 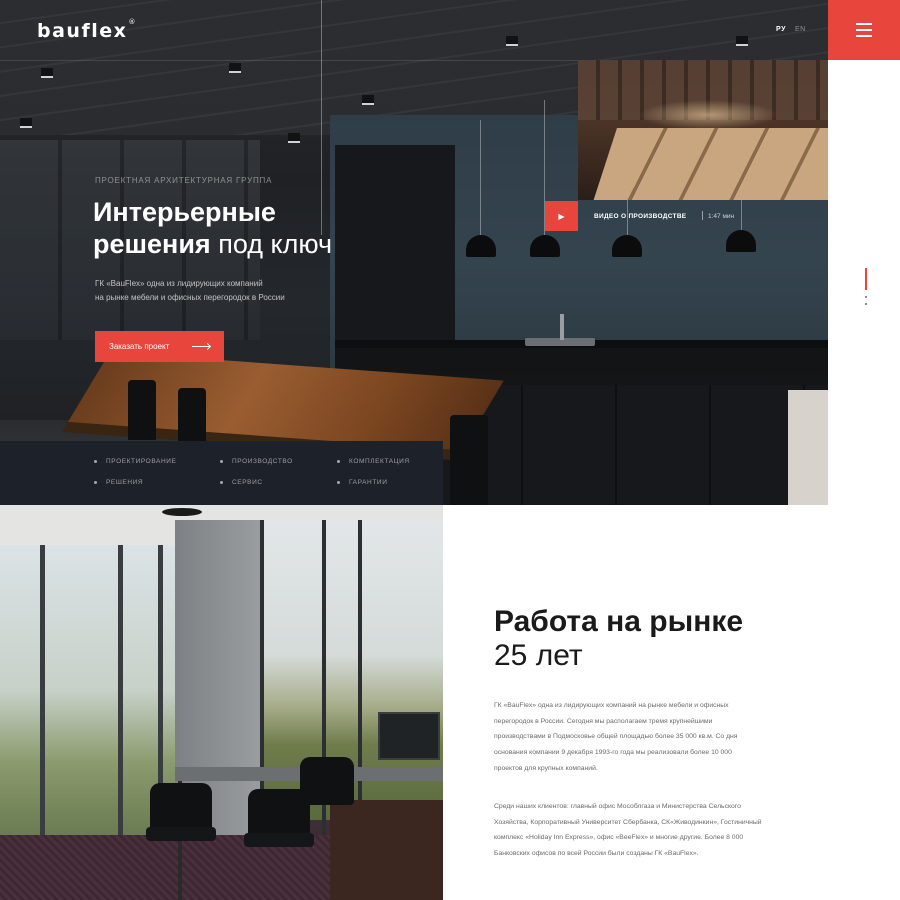 I want to click on hero-title-line-1: Интерьерные, so click(x=184, y=212).